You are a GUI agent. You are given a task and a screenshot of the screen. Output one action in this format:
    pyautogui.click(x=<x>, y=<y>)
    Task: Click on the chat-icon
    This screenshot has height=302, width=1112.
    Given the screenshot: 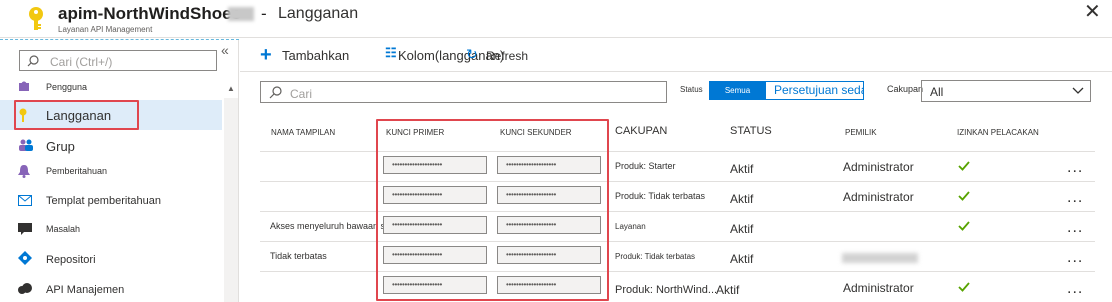 What is the action you would take?
    pyautogui.click(x=25, y=229)
    